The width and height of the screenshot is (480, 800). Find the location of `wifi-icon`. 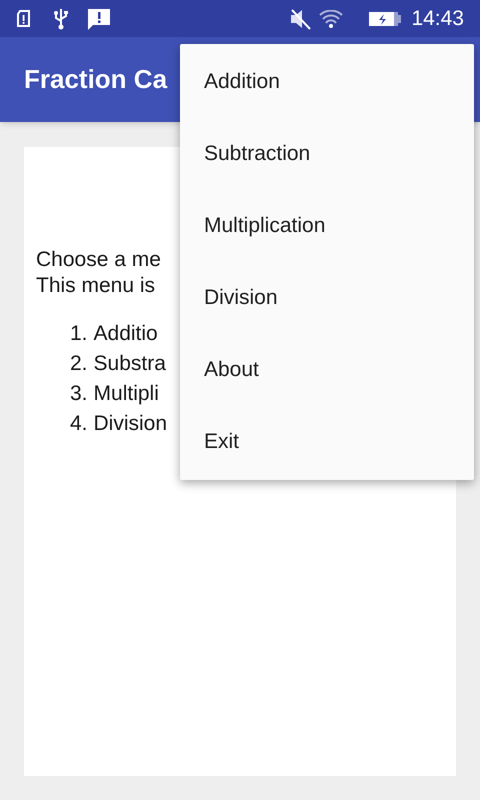

wifi-icon is located at coordinates (331, 19).